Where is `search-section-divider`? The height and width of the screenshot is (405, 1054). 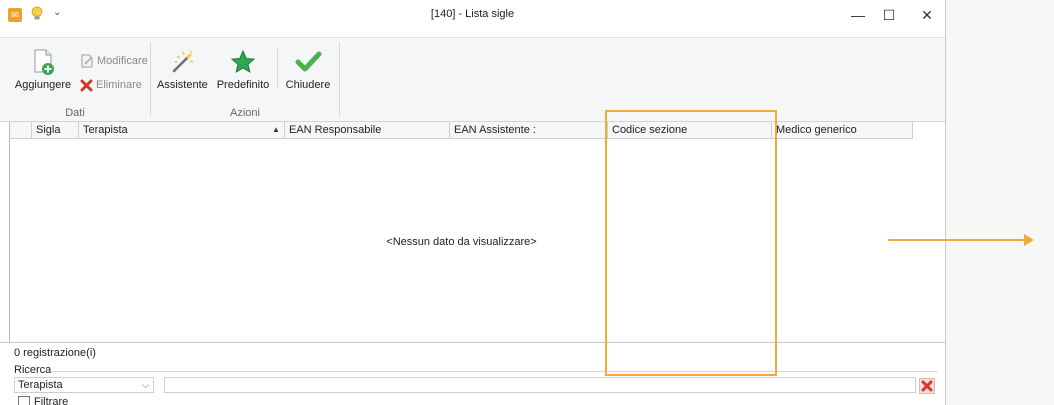
search-section-divider is located at coordinates (495, 371).